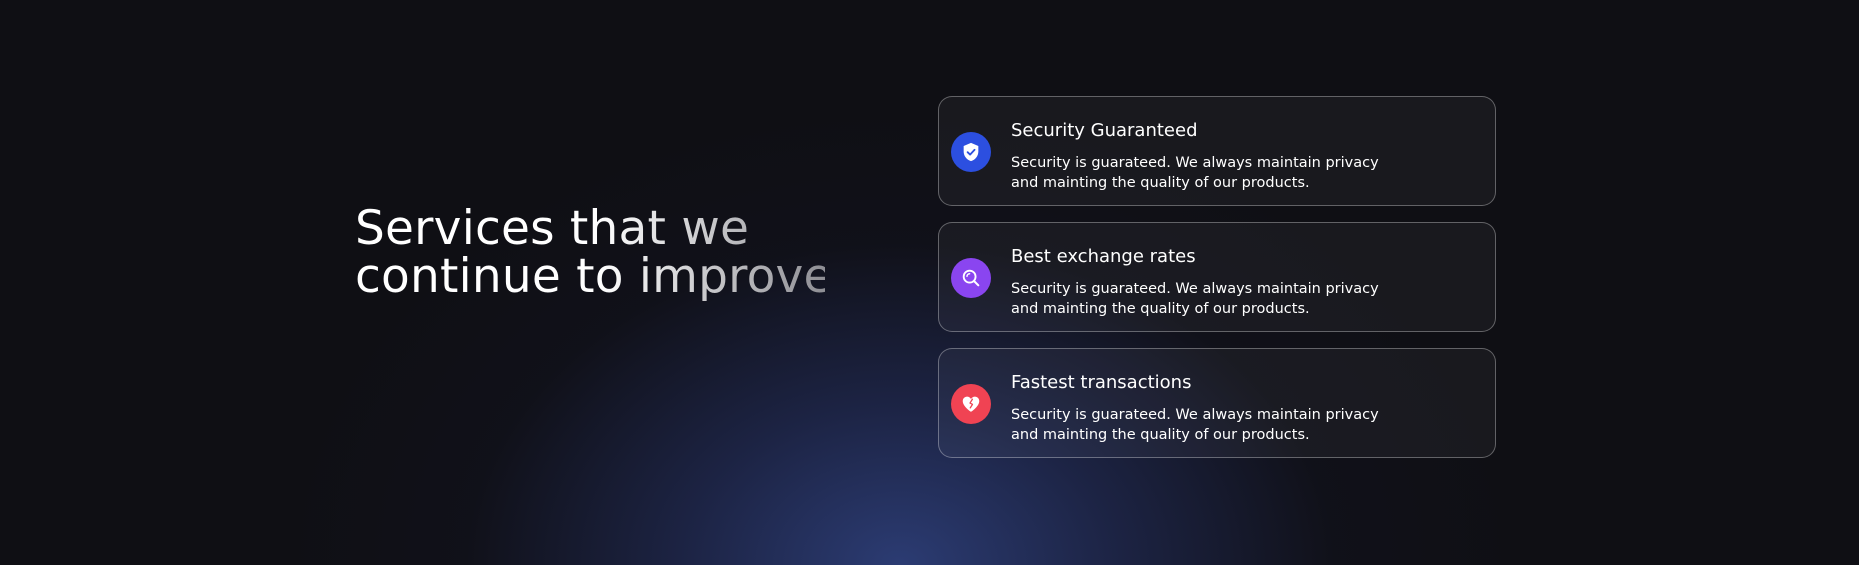 This screenshot has width=1859, height=565. I want to click on shield-check-icon, so click(971, 152).